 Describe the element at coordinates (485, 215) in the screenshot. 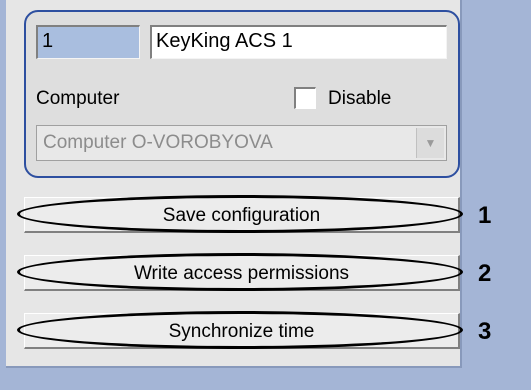

I see `callout-number-1: 1` at that location.